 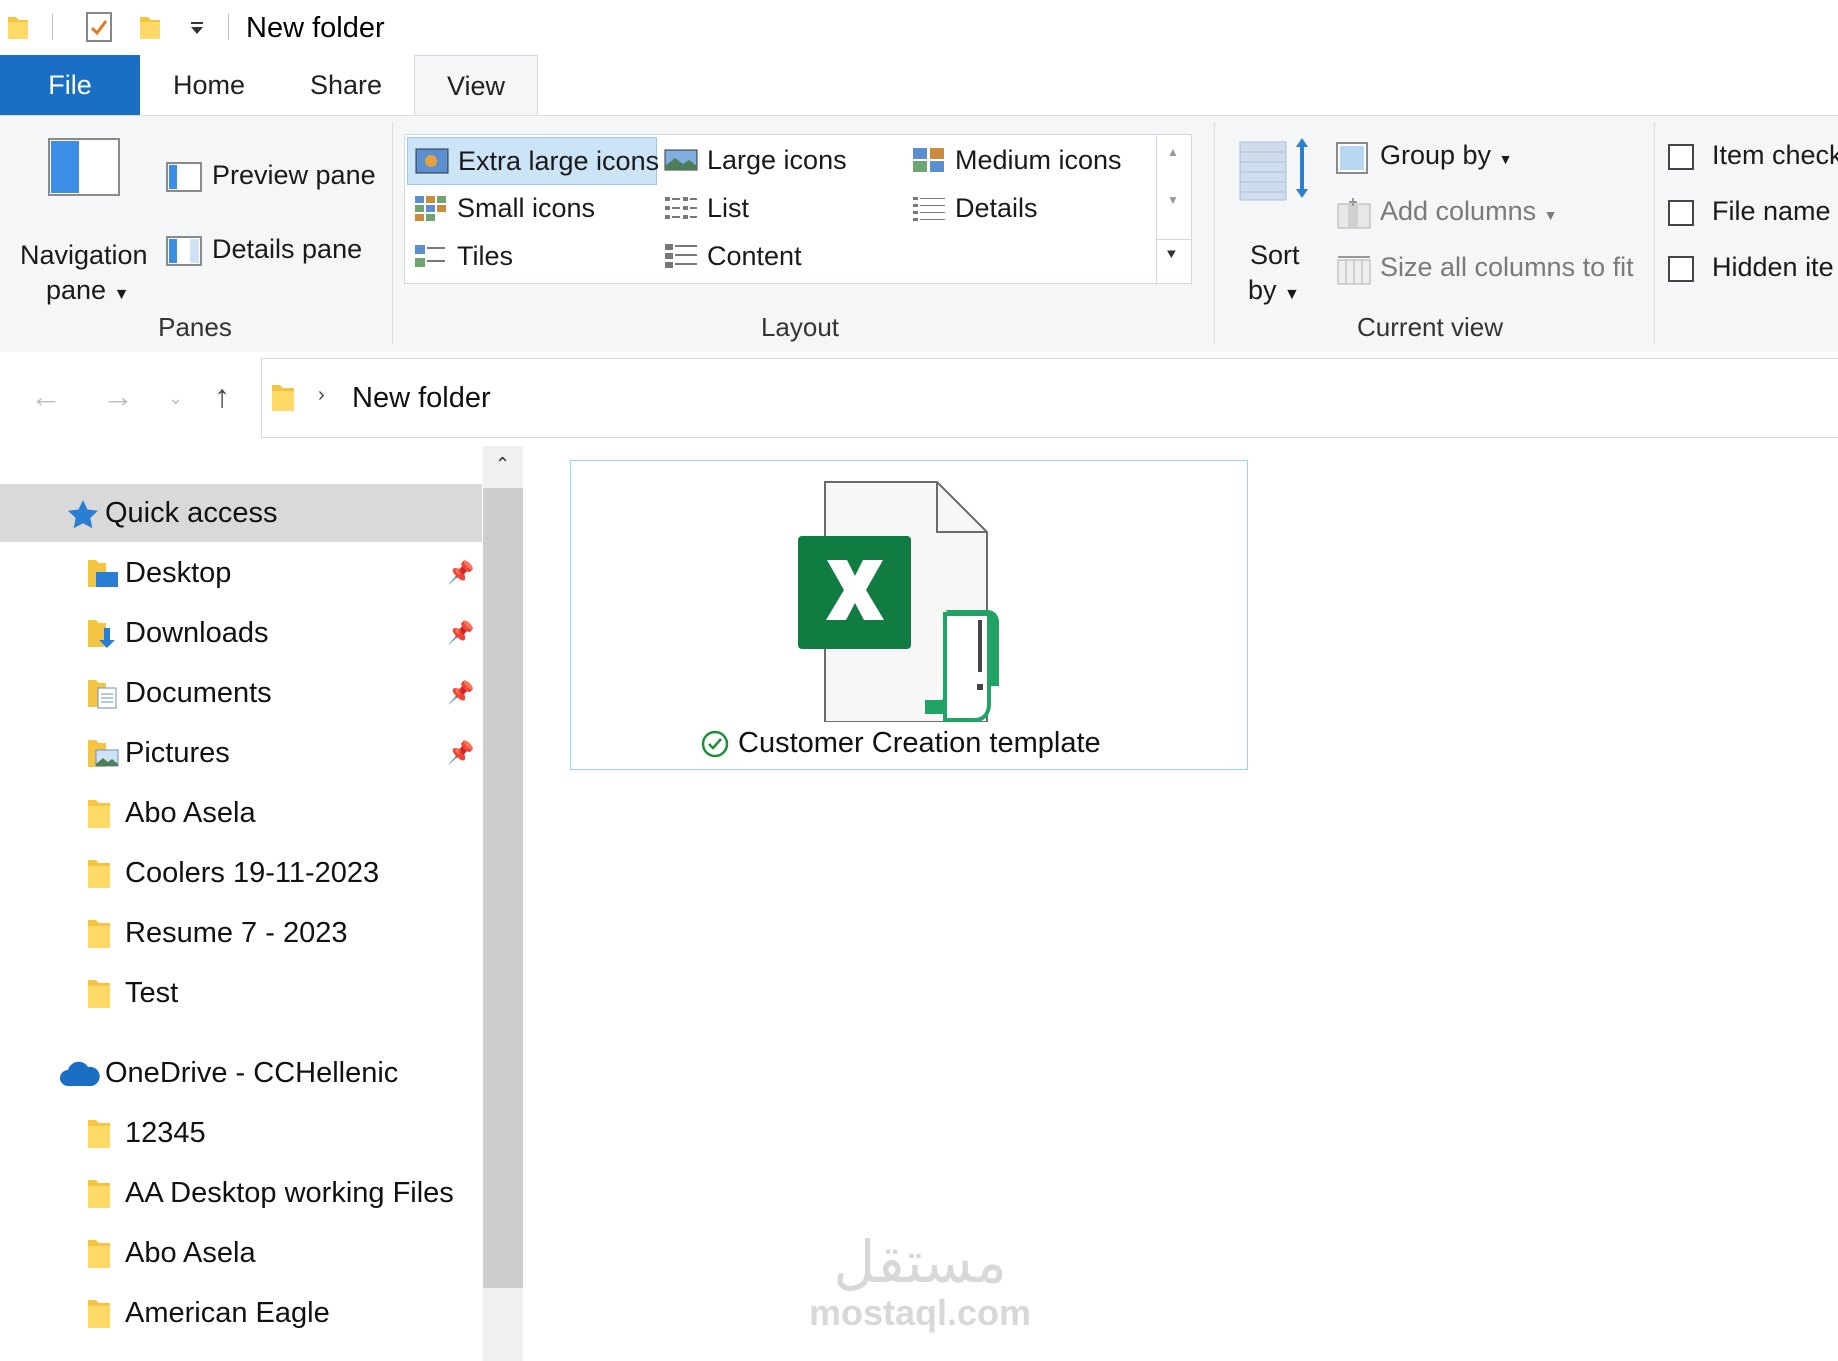 I want to click on tree-item-resume: Resume 7 - 2023, so click(x=241, y=933).